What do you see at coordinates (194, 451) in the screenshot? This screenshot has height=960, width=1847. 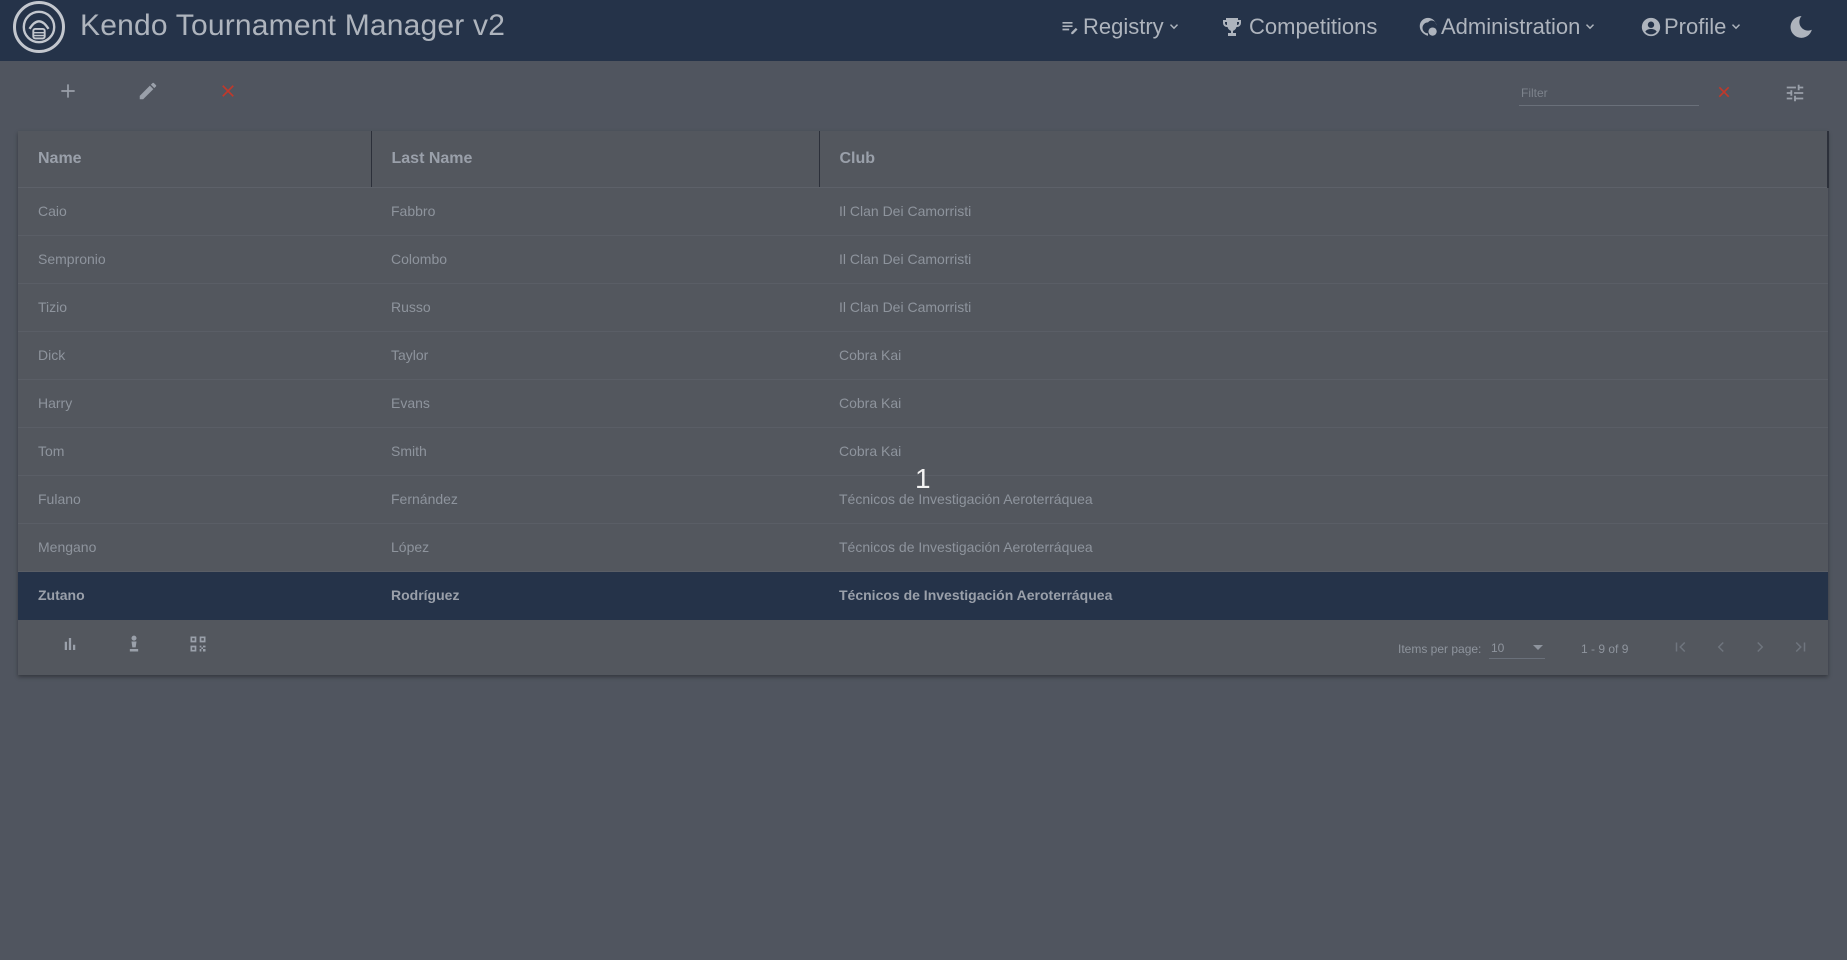 I see `cell-name: Tom` at bounding box center [194, 451].